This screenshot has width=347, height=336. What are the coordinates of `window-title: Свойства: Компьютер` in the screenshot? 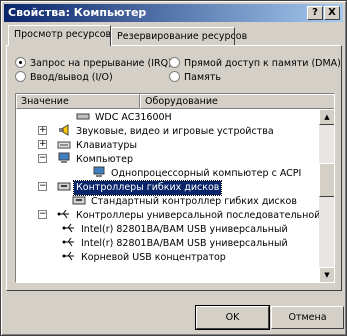 It's located at (77, 12).